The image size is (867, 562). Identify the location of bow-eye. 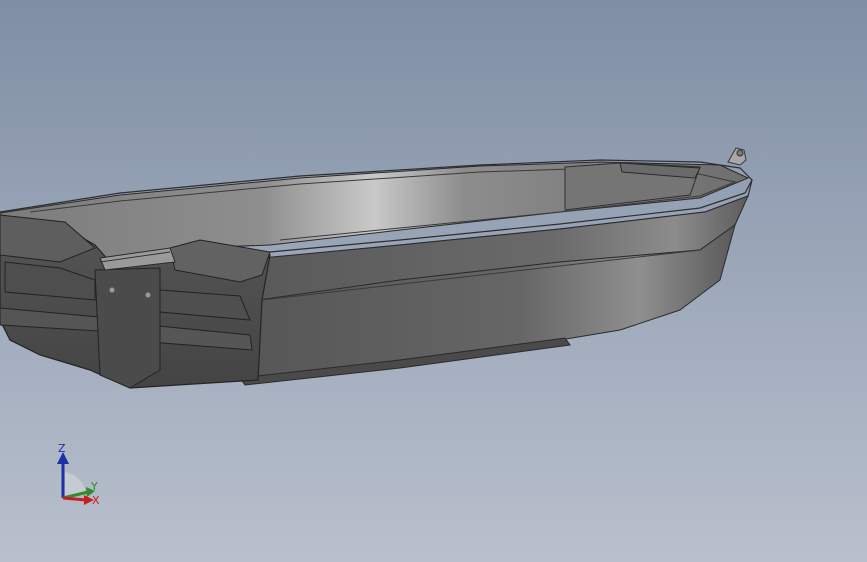
(737, 156).